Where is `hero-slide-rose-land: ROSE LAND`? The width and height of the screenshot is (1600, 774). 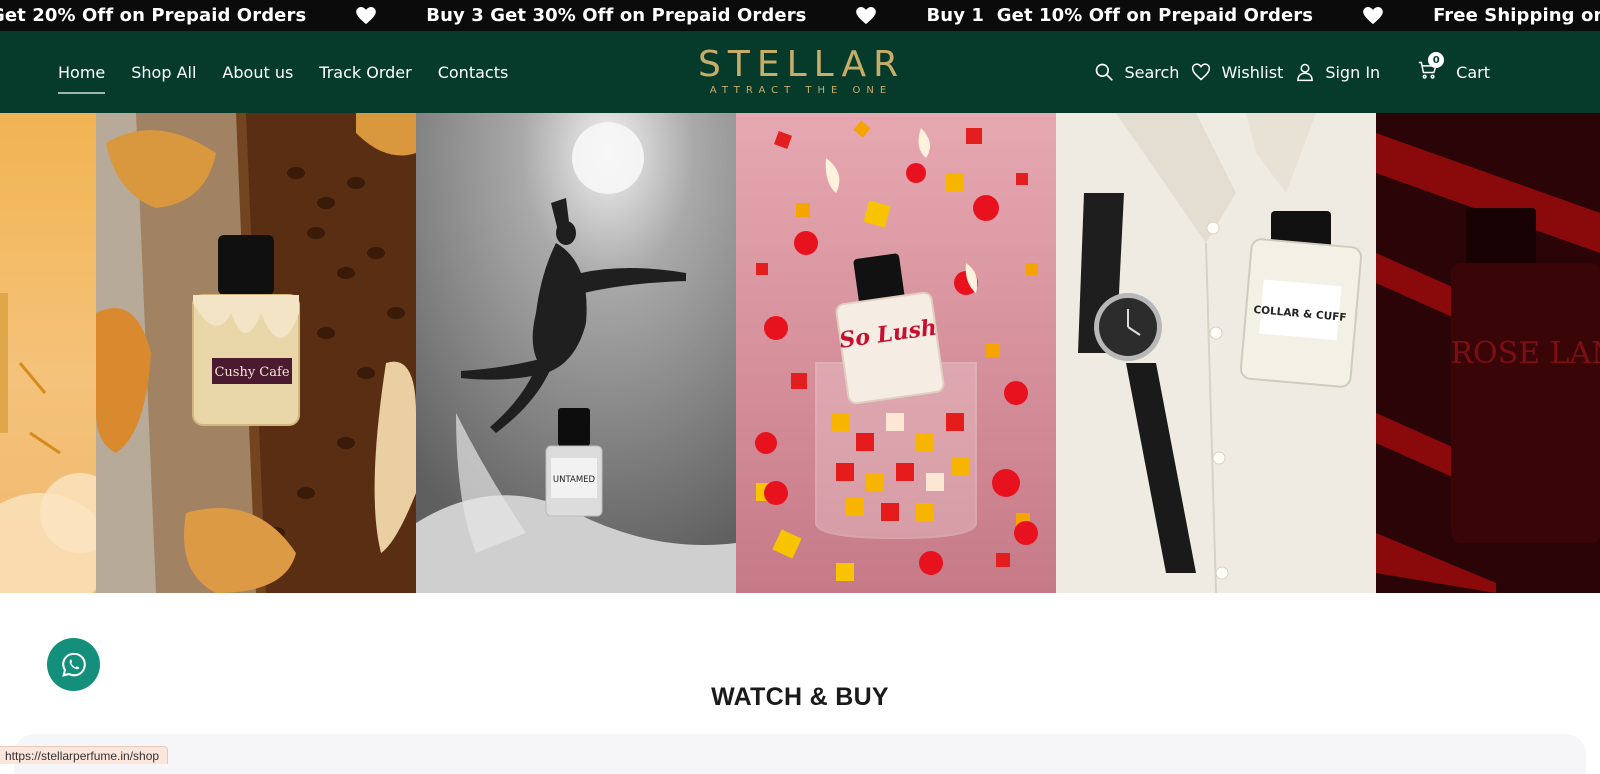
hero-slide-rose-land: ROSE LAND is located at coordinates (1488, 353).